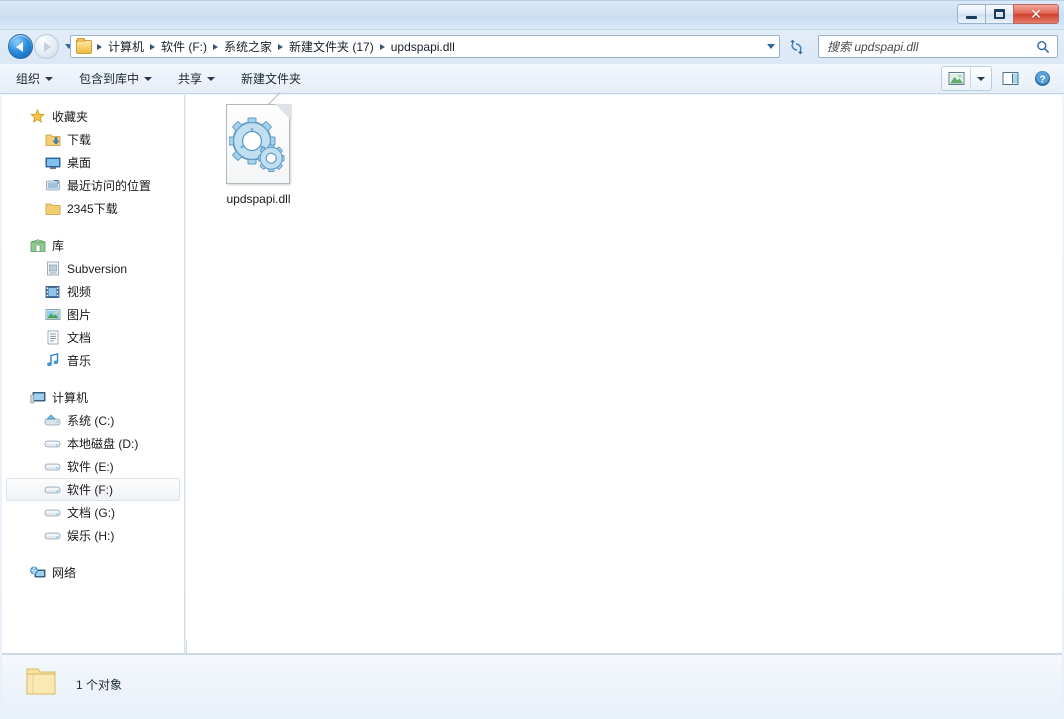  Describe the element at coordinates (93, 512) in the screenshot. I see `sidebar-item-drive-g: 文档 (G:)` at that location.